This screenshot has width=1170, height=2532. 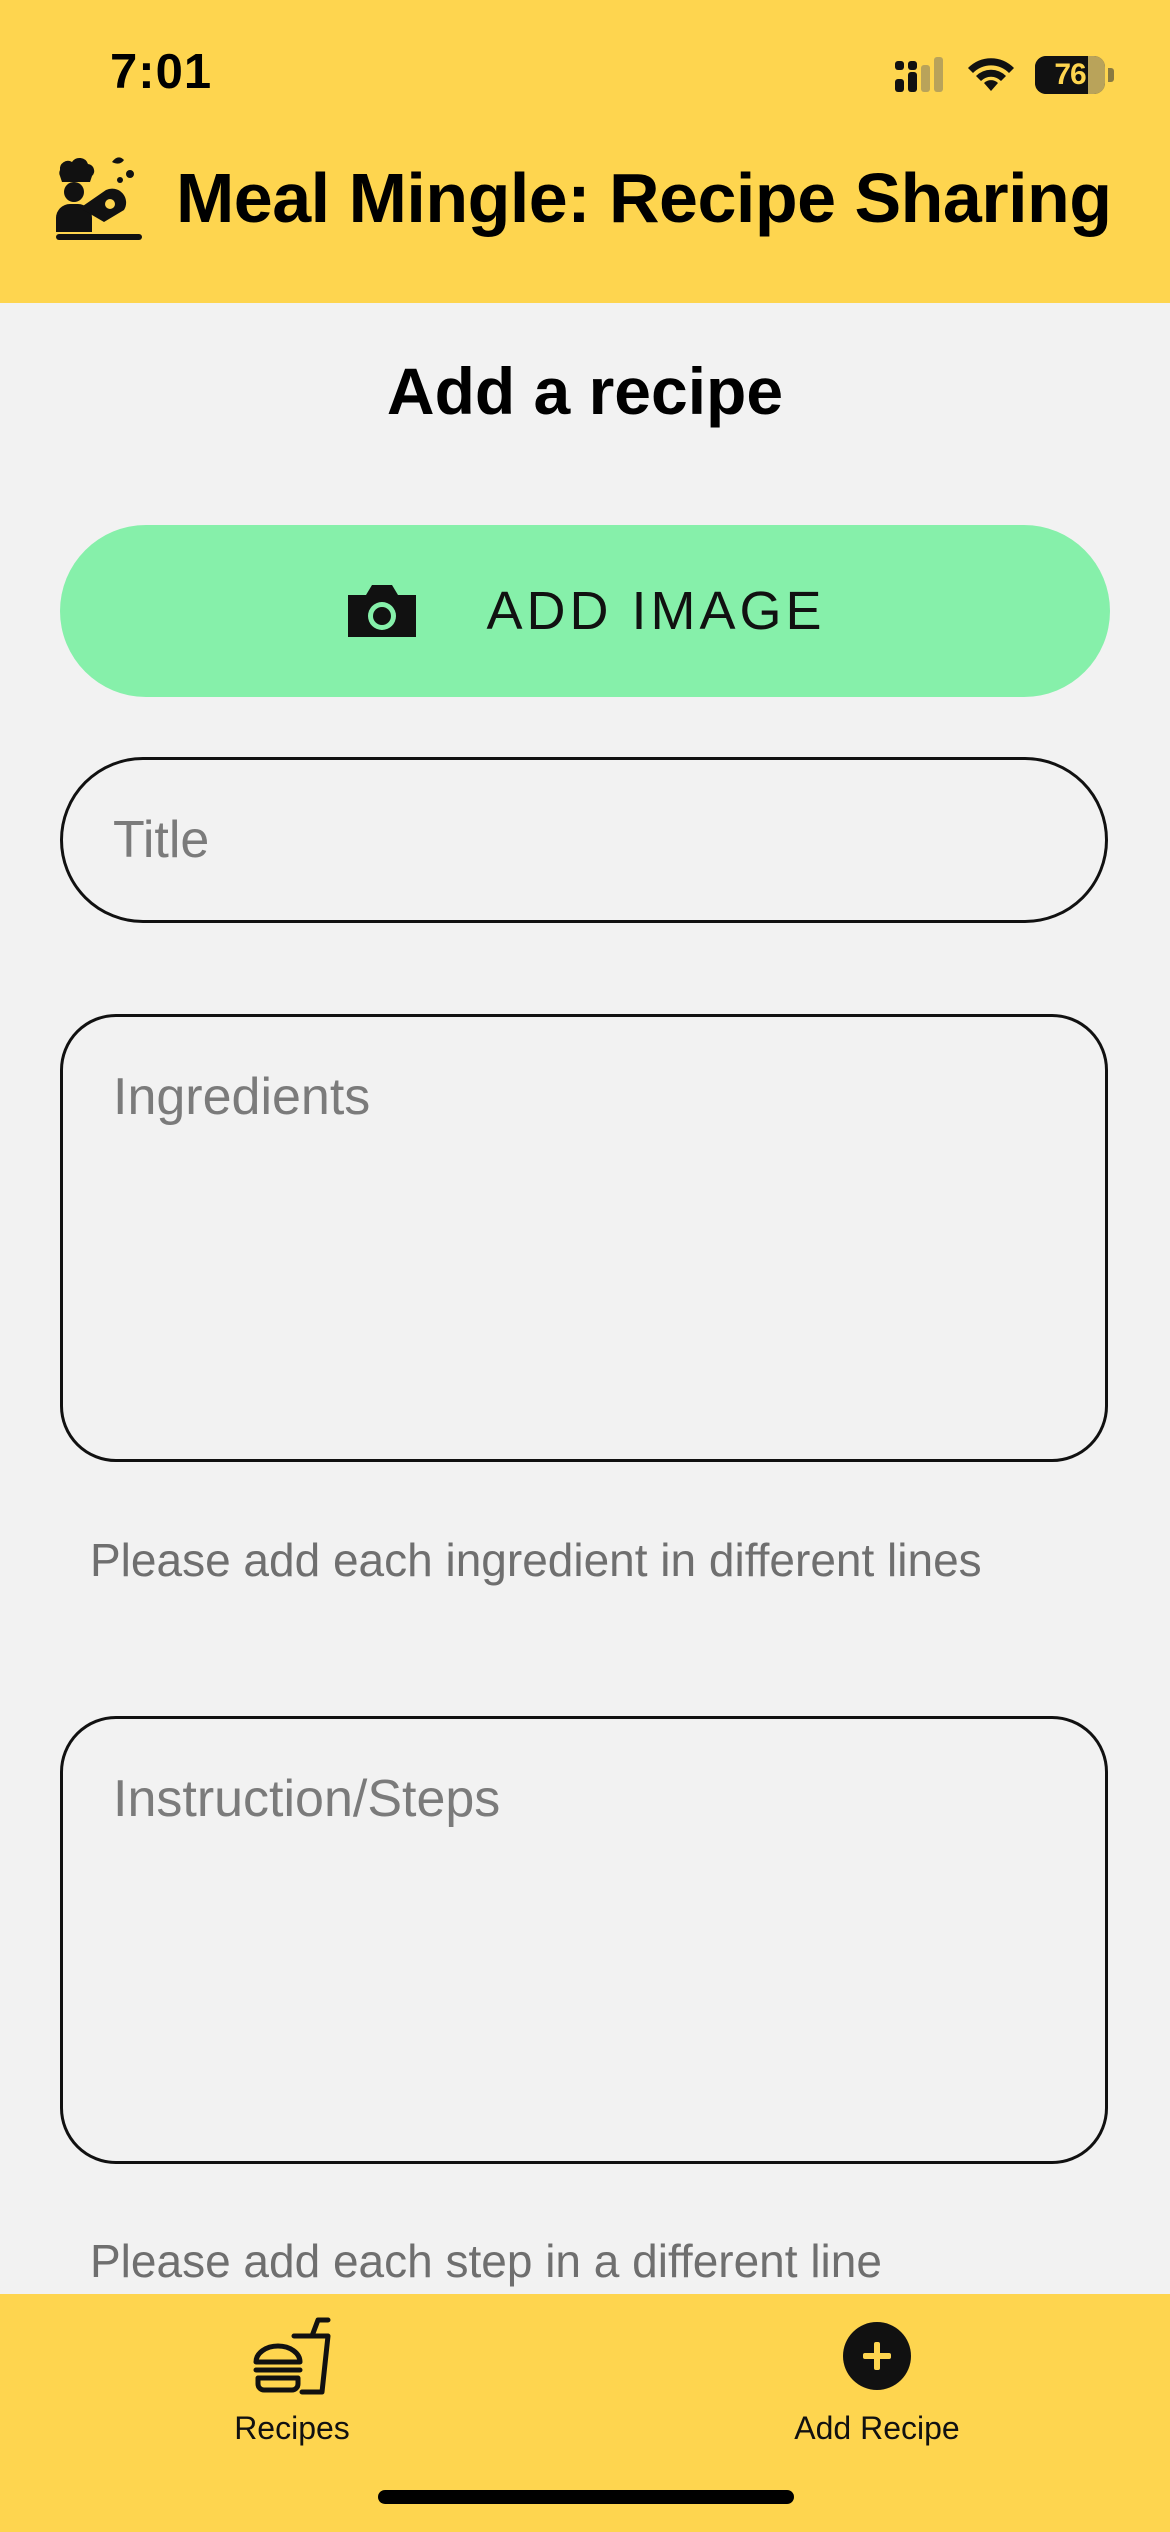 I want to click on status-time: 7:01, so click(x=161, y=72).